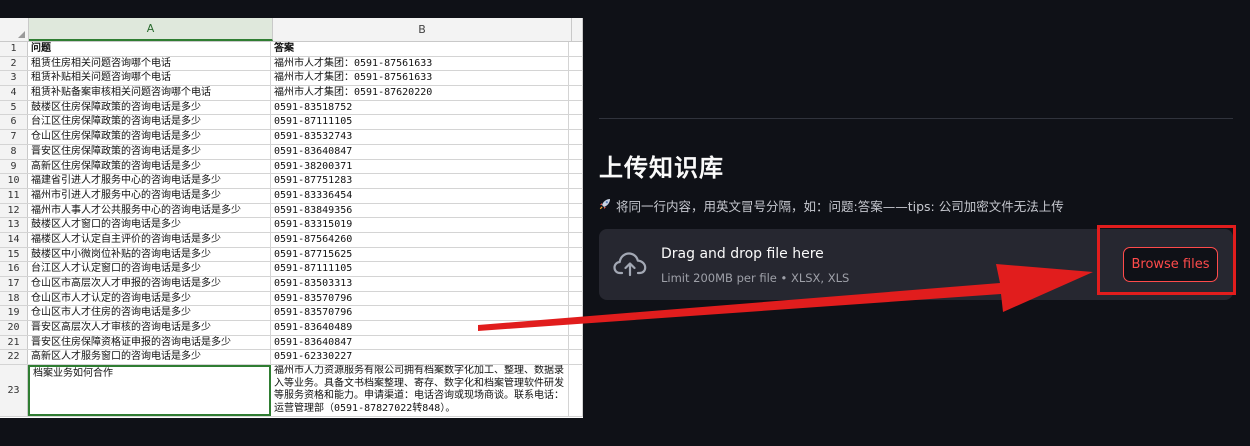 Image resolution: width=1250 pixels, height=446 pixels. I want to click on row-number: 14, so click(14, 239).